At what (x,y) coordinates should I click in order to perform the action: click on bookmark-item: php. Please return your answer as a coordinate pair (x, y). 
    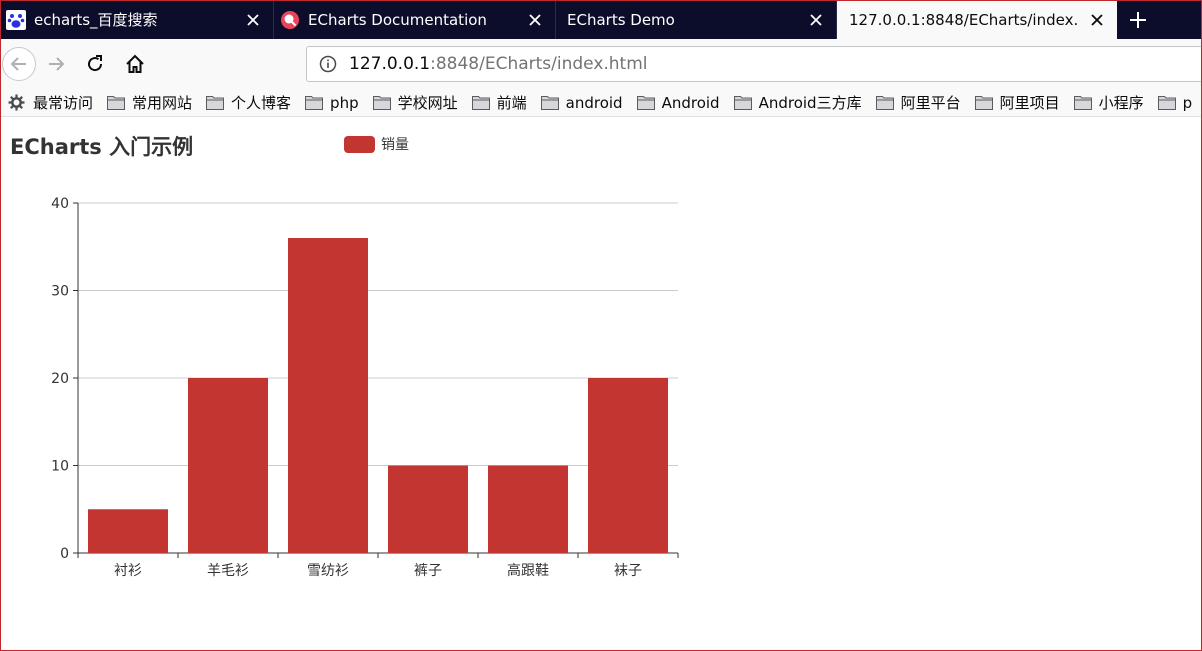
    Looking at the image, I should click on (331, 103).